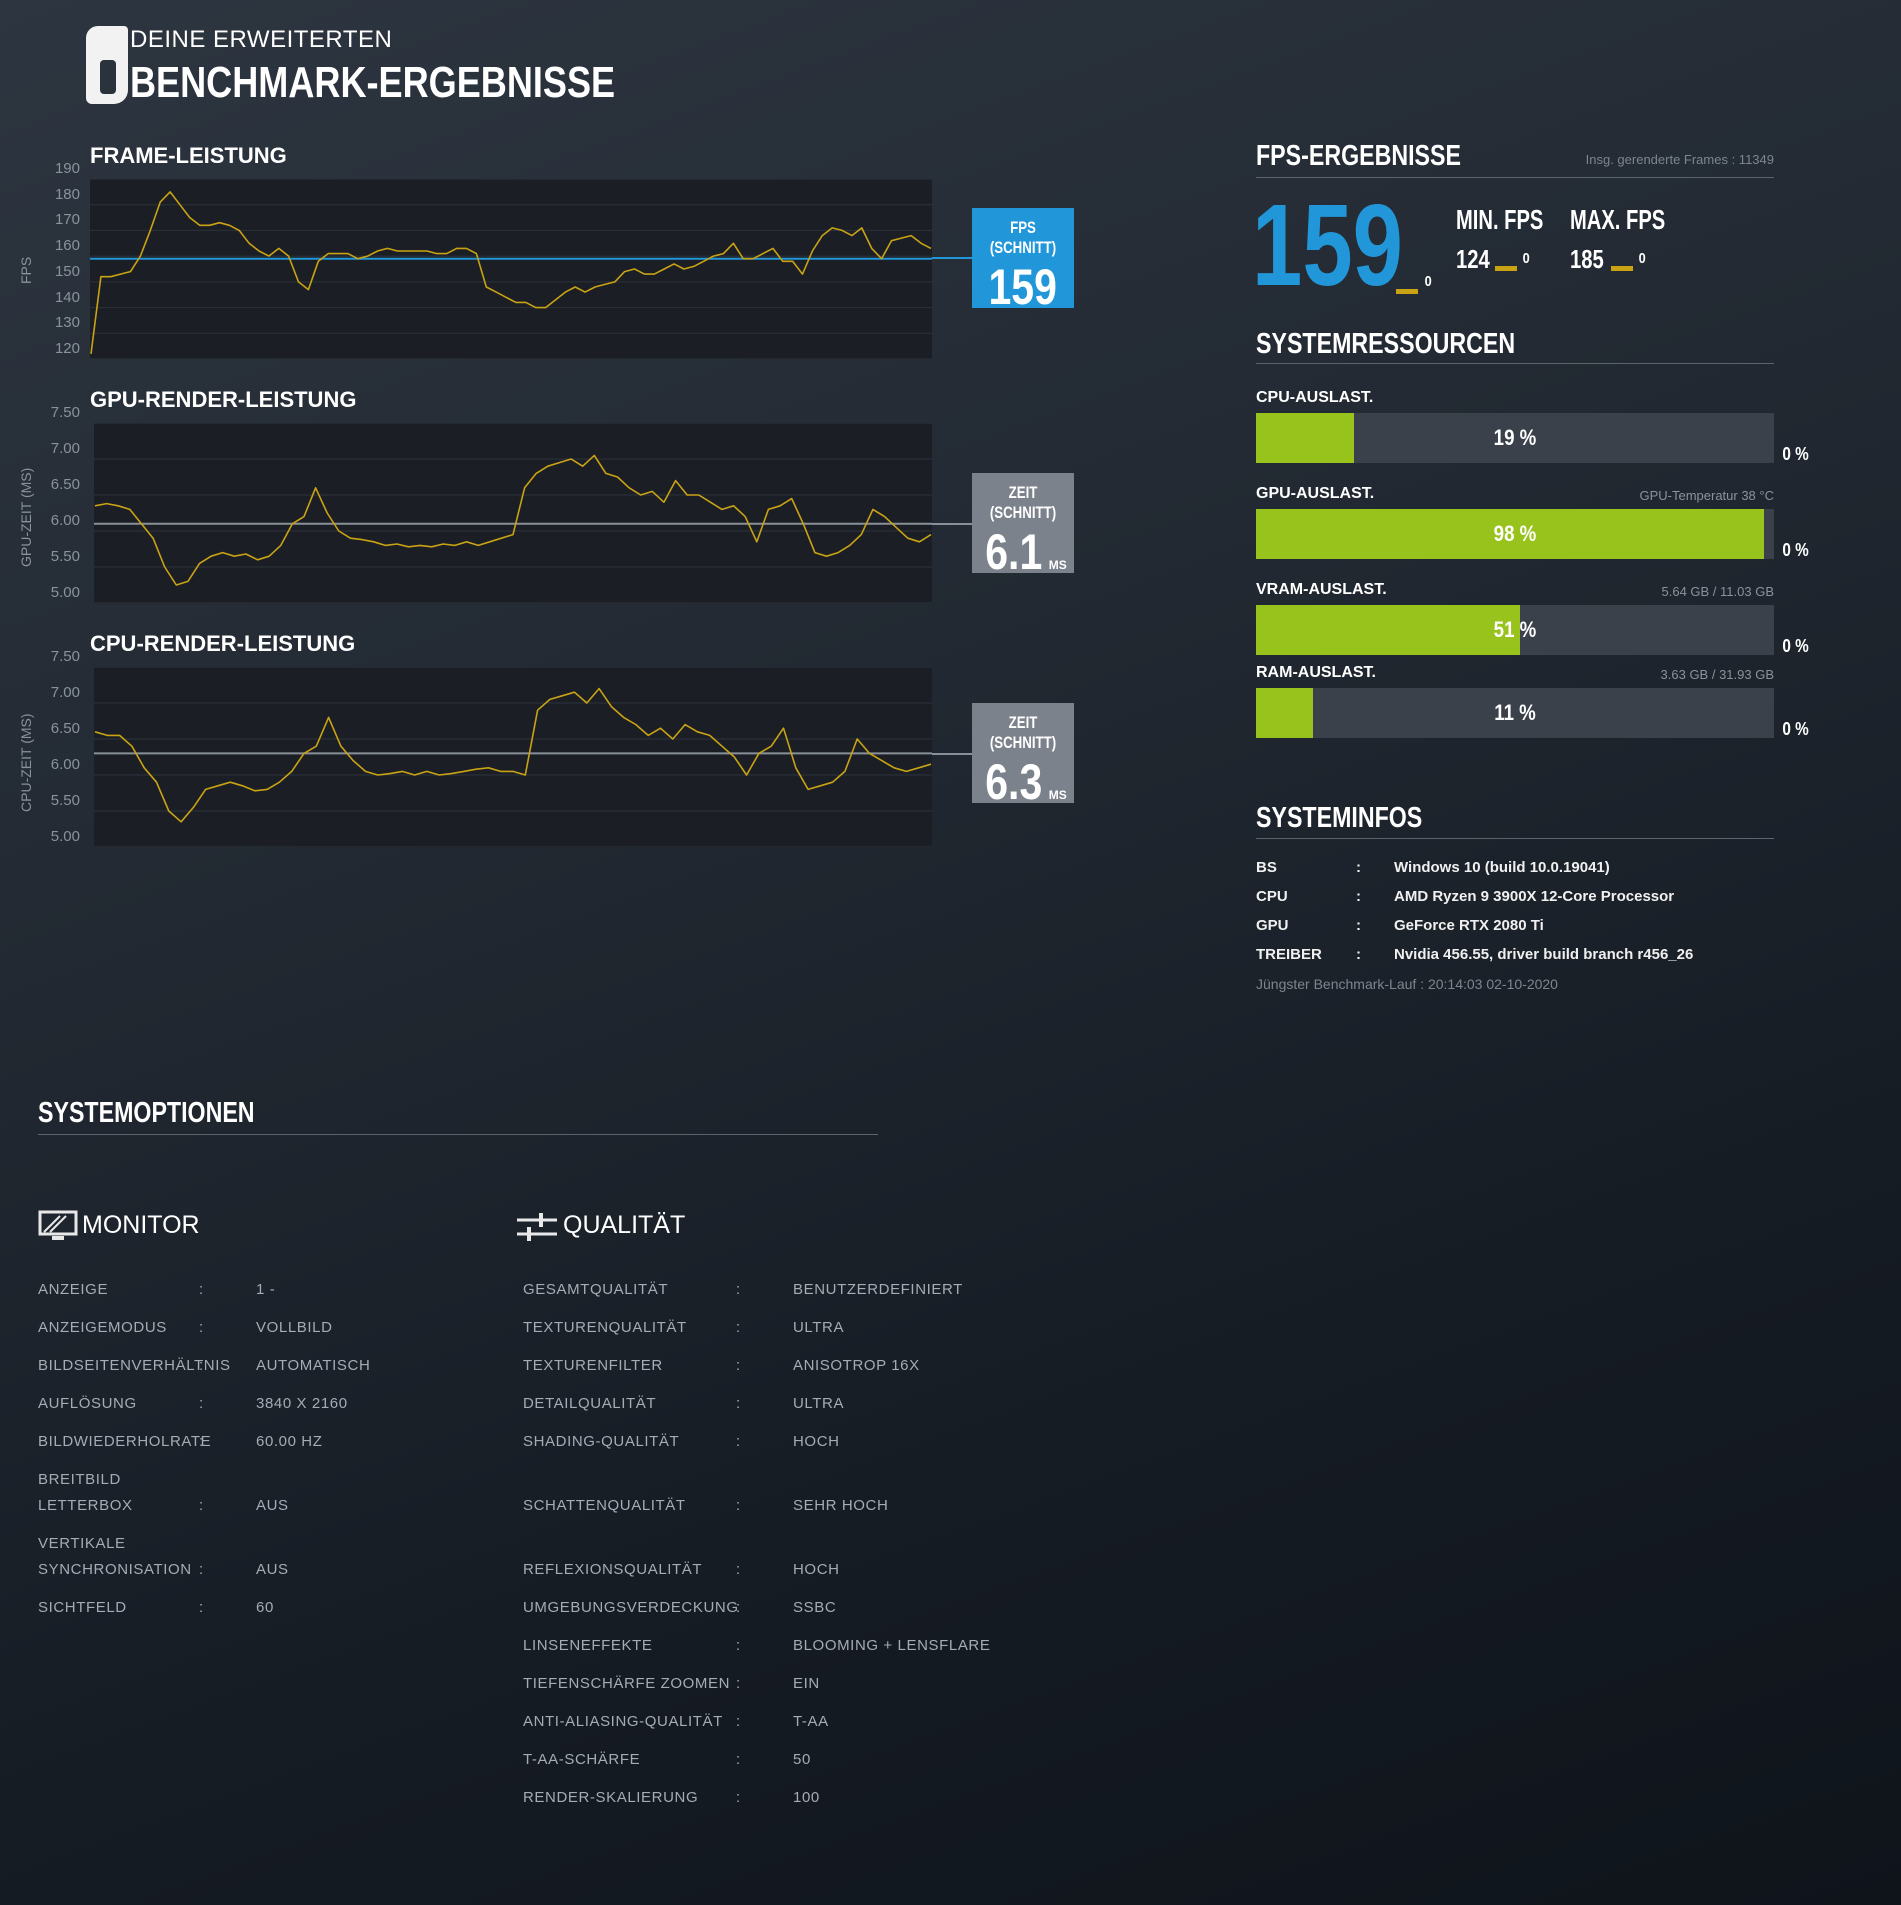 Image resolution: width=1901 pixels, height=1905 pixels. Describe the element at coordinates (1272, 925) in the screenshot. I see `sysinfo-gpu-key: GPU` at that location.